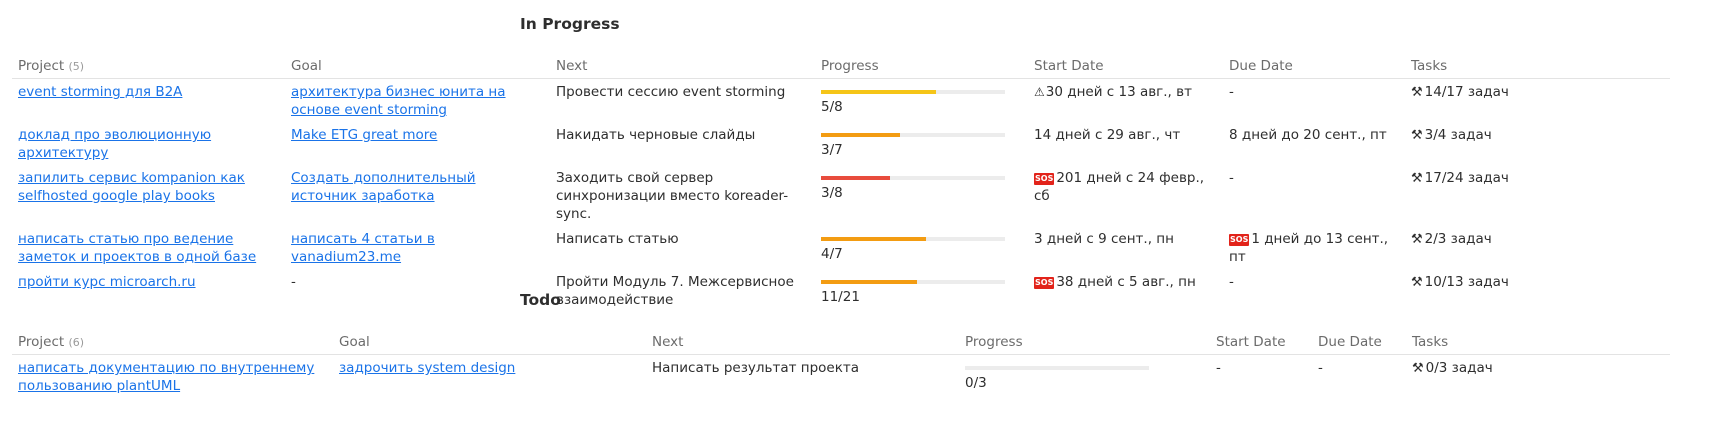 The image size is (1735, 443). I want to click on start-date-text: -, so click(1218, 368).